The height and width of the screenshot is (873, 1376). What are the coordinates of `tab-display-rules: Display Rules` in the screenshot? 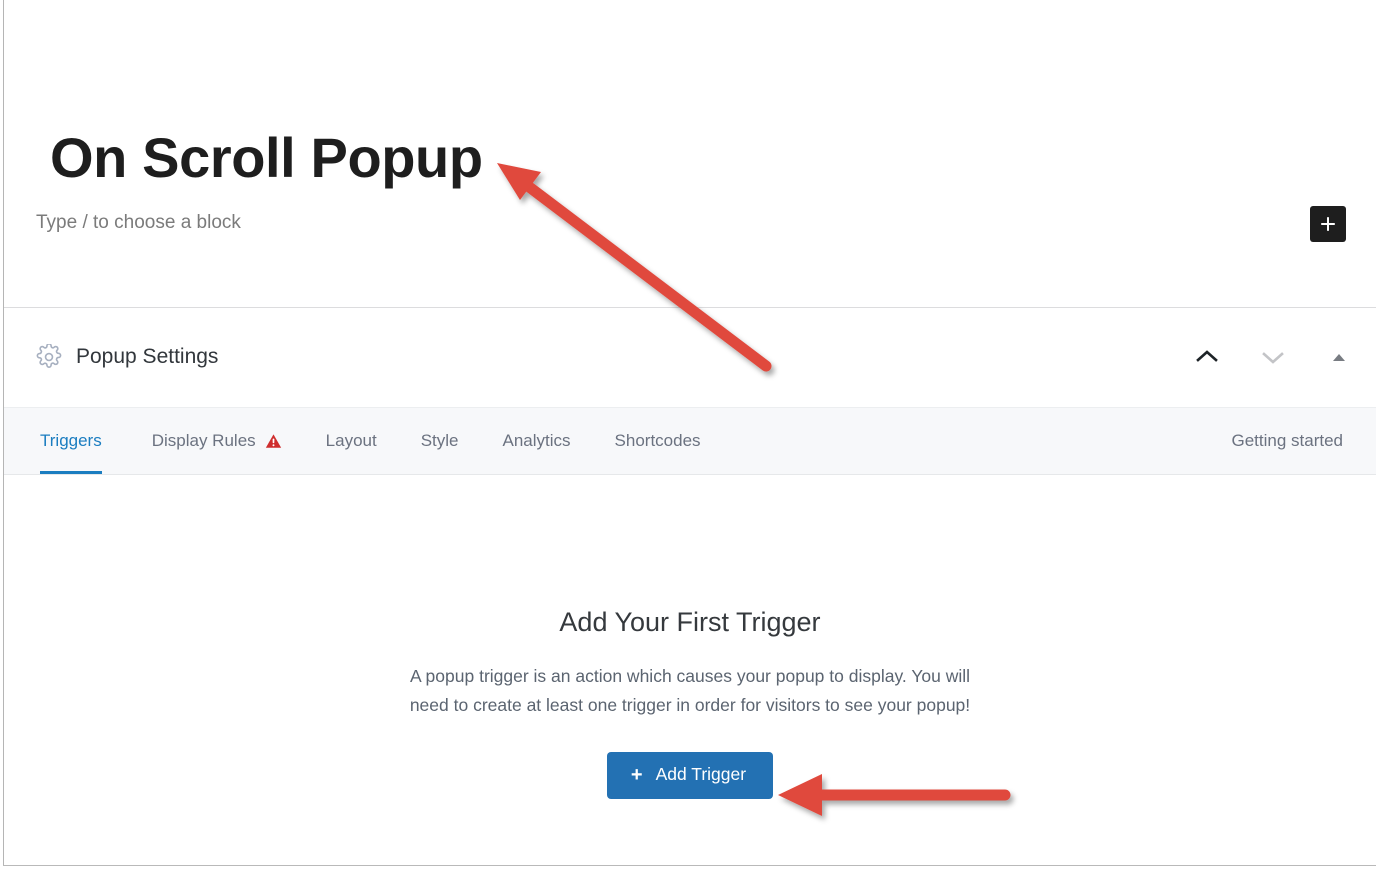 It's located at (217, 441).